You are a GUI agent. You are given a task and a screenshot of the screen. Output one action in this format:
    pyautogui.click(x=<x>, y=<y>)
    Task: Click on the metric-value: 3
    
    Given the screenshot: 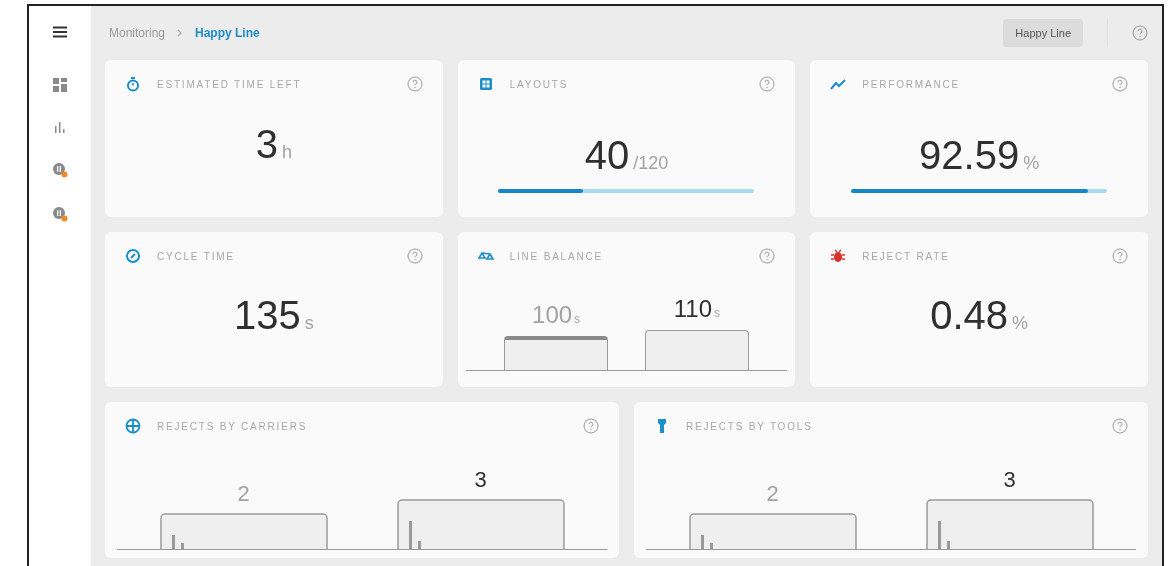 What is the action you would take?
    pyautogui.click(x=266, y=143)
    